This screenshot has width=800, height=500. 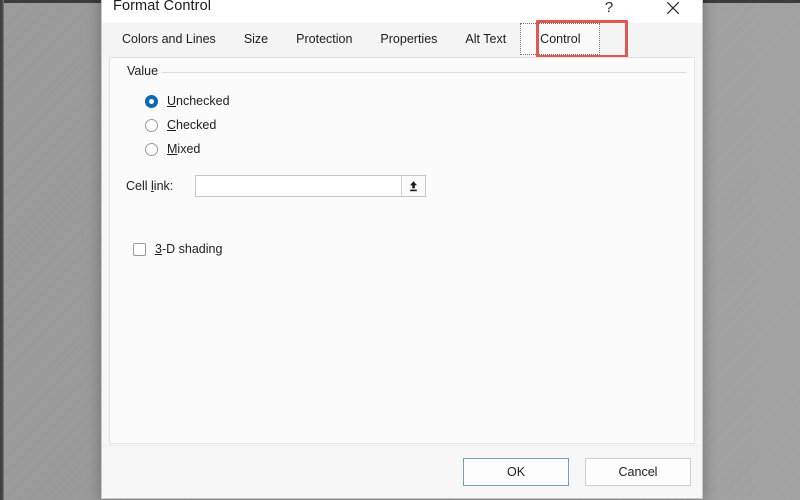 What do you see at coordinates (151, 149) in the screenshot?
I see `radio-mixed-mark` at bounding box center [151, 149].